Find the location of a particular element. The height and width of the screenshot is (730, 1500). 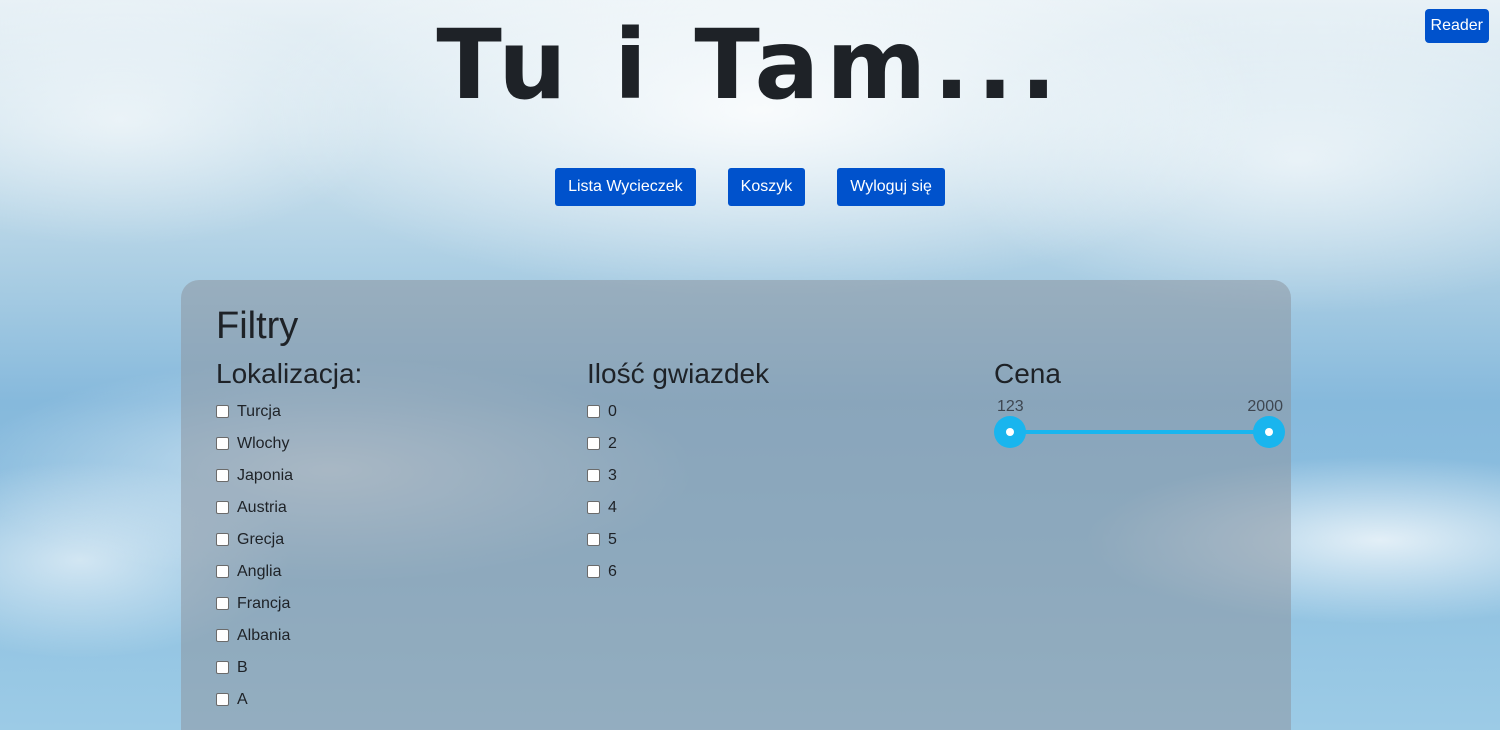

location-option: Japonia is located at coordinates (289, 476).